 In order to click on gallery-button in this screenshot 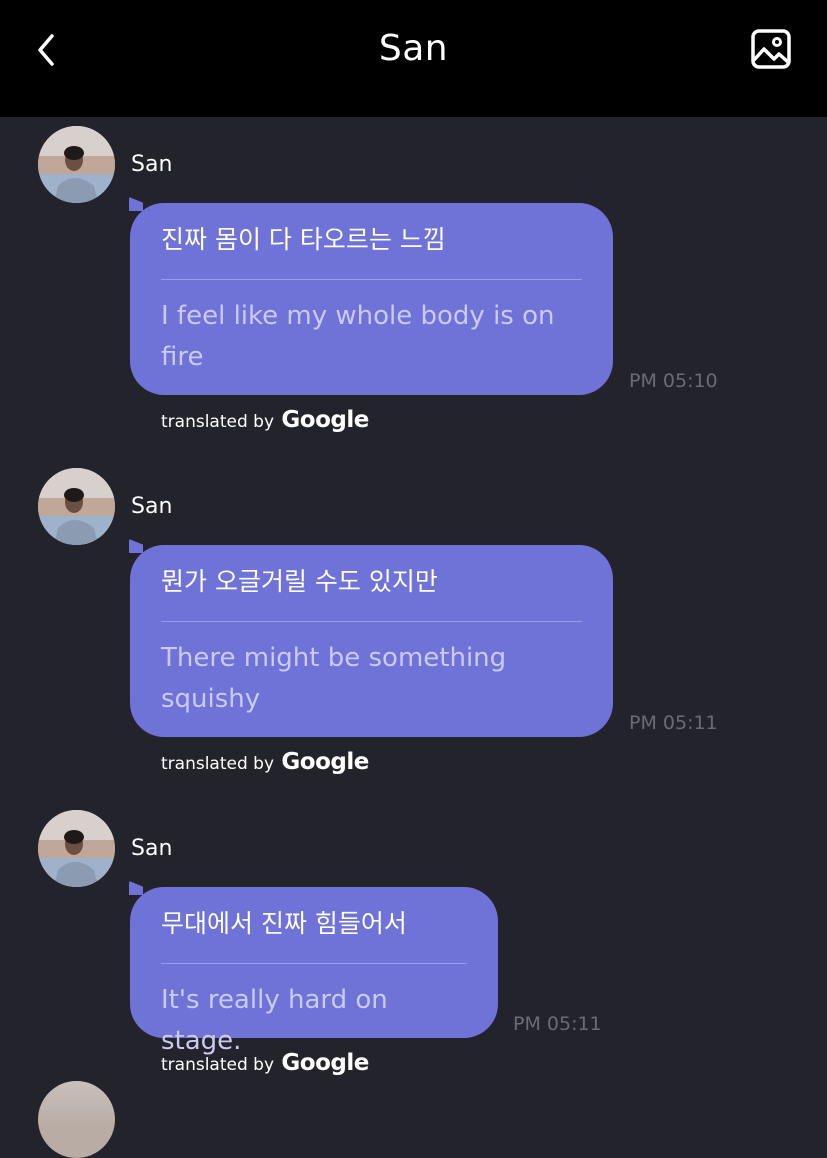, I will do `click(771, 49)`.